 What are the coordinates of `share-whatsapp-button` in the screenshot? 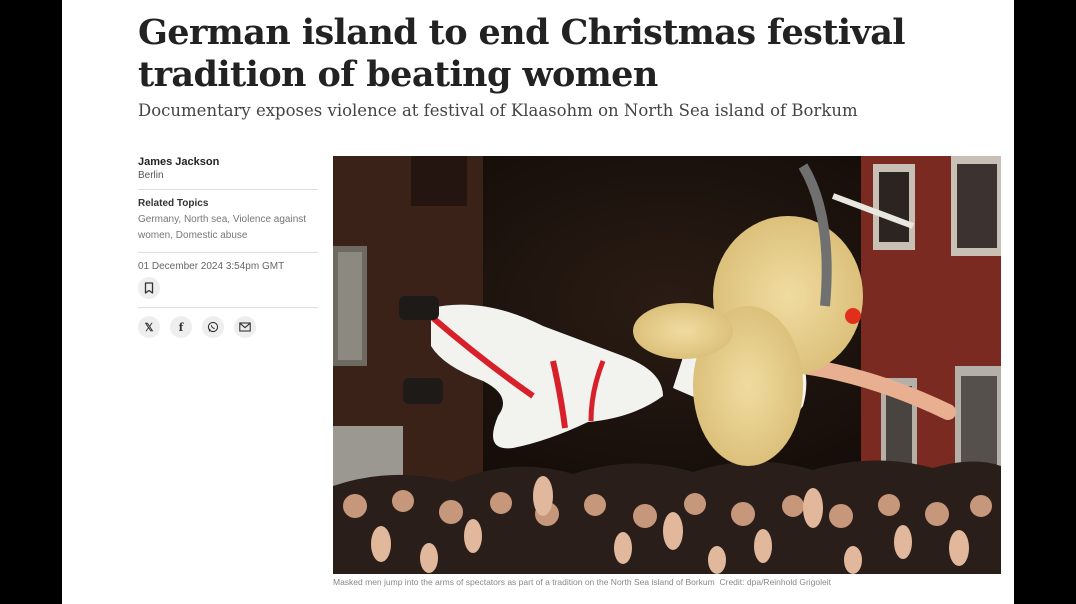 It's located at (213, 327).